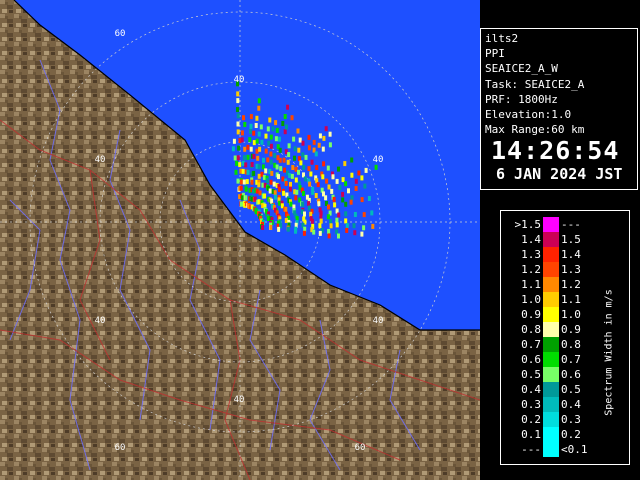 This screenshot has width=640, height=480. I want to click on legend-upper-label: 0.3, so click(571, 419).